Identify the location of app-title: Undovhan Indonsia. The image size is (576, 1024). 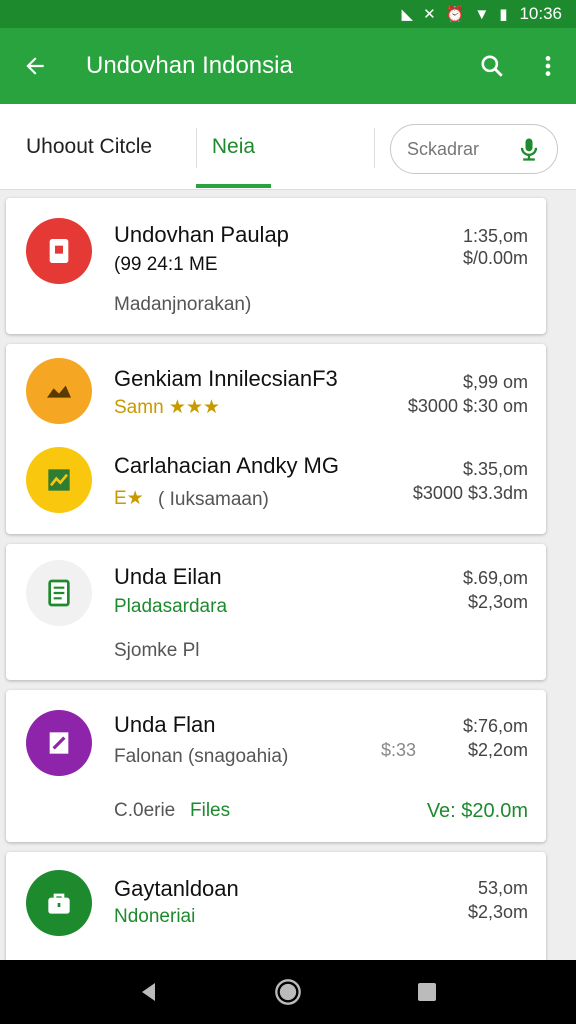
(189, 65).